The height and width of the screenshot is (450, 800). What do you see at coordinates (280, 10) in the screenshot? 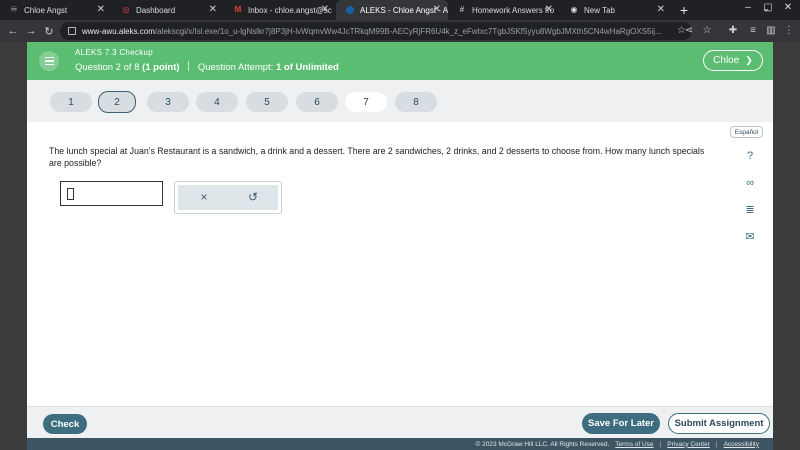
I see `tab-inbox: M Inbox - chloe.angst@sc ✕` at bounding box center [280, 10].